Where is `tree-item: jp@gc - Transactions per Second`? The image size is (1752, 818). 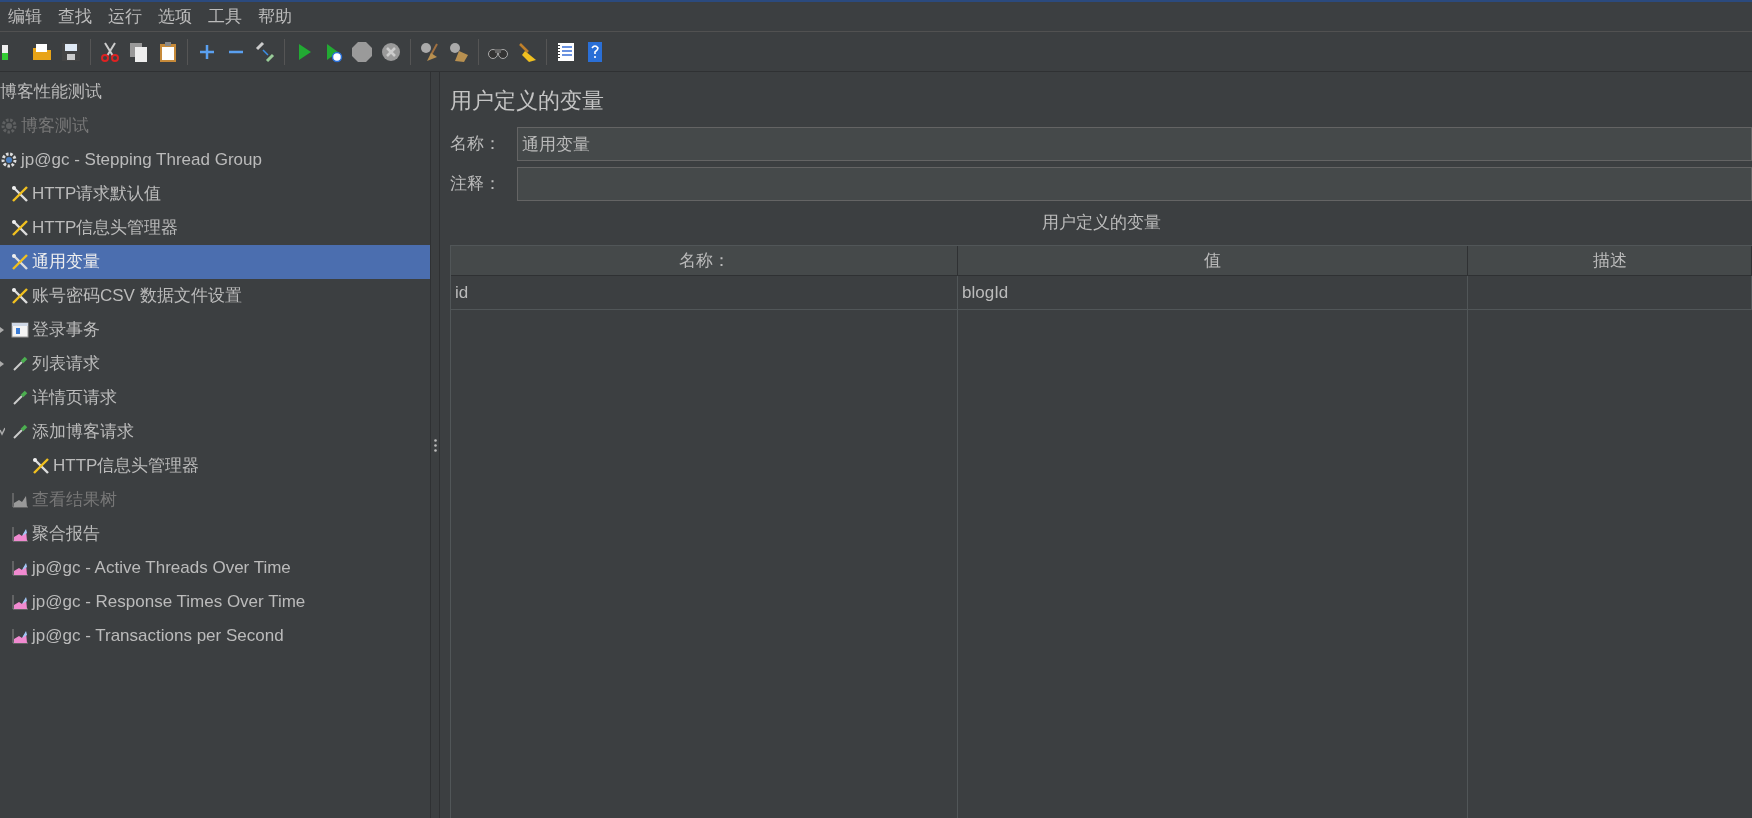
tree-item: jp@gc - Transactions per Second is located at coordinates (215, 636).